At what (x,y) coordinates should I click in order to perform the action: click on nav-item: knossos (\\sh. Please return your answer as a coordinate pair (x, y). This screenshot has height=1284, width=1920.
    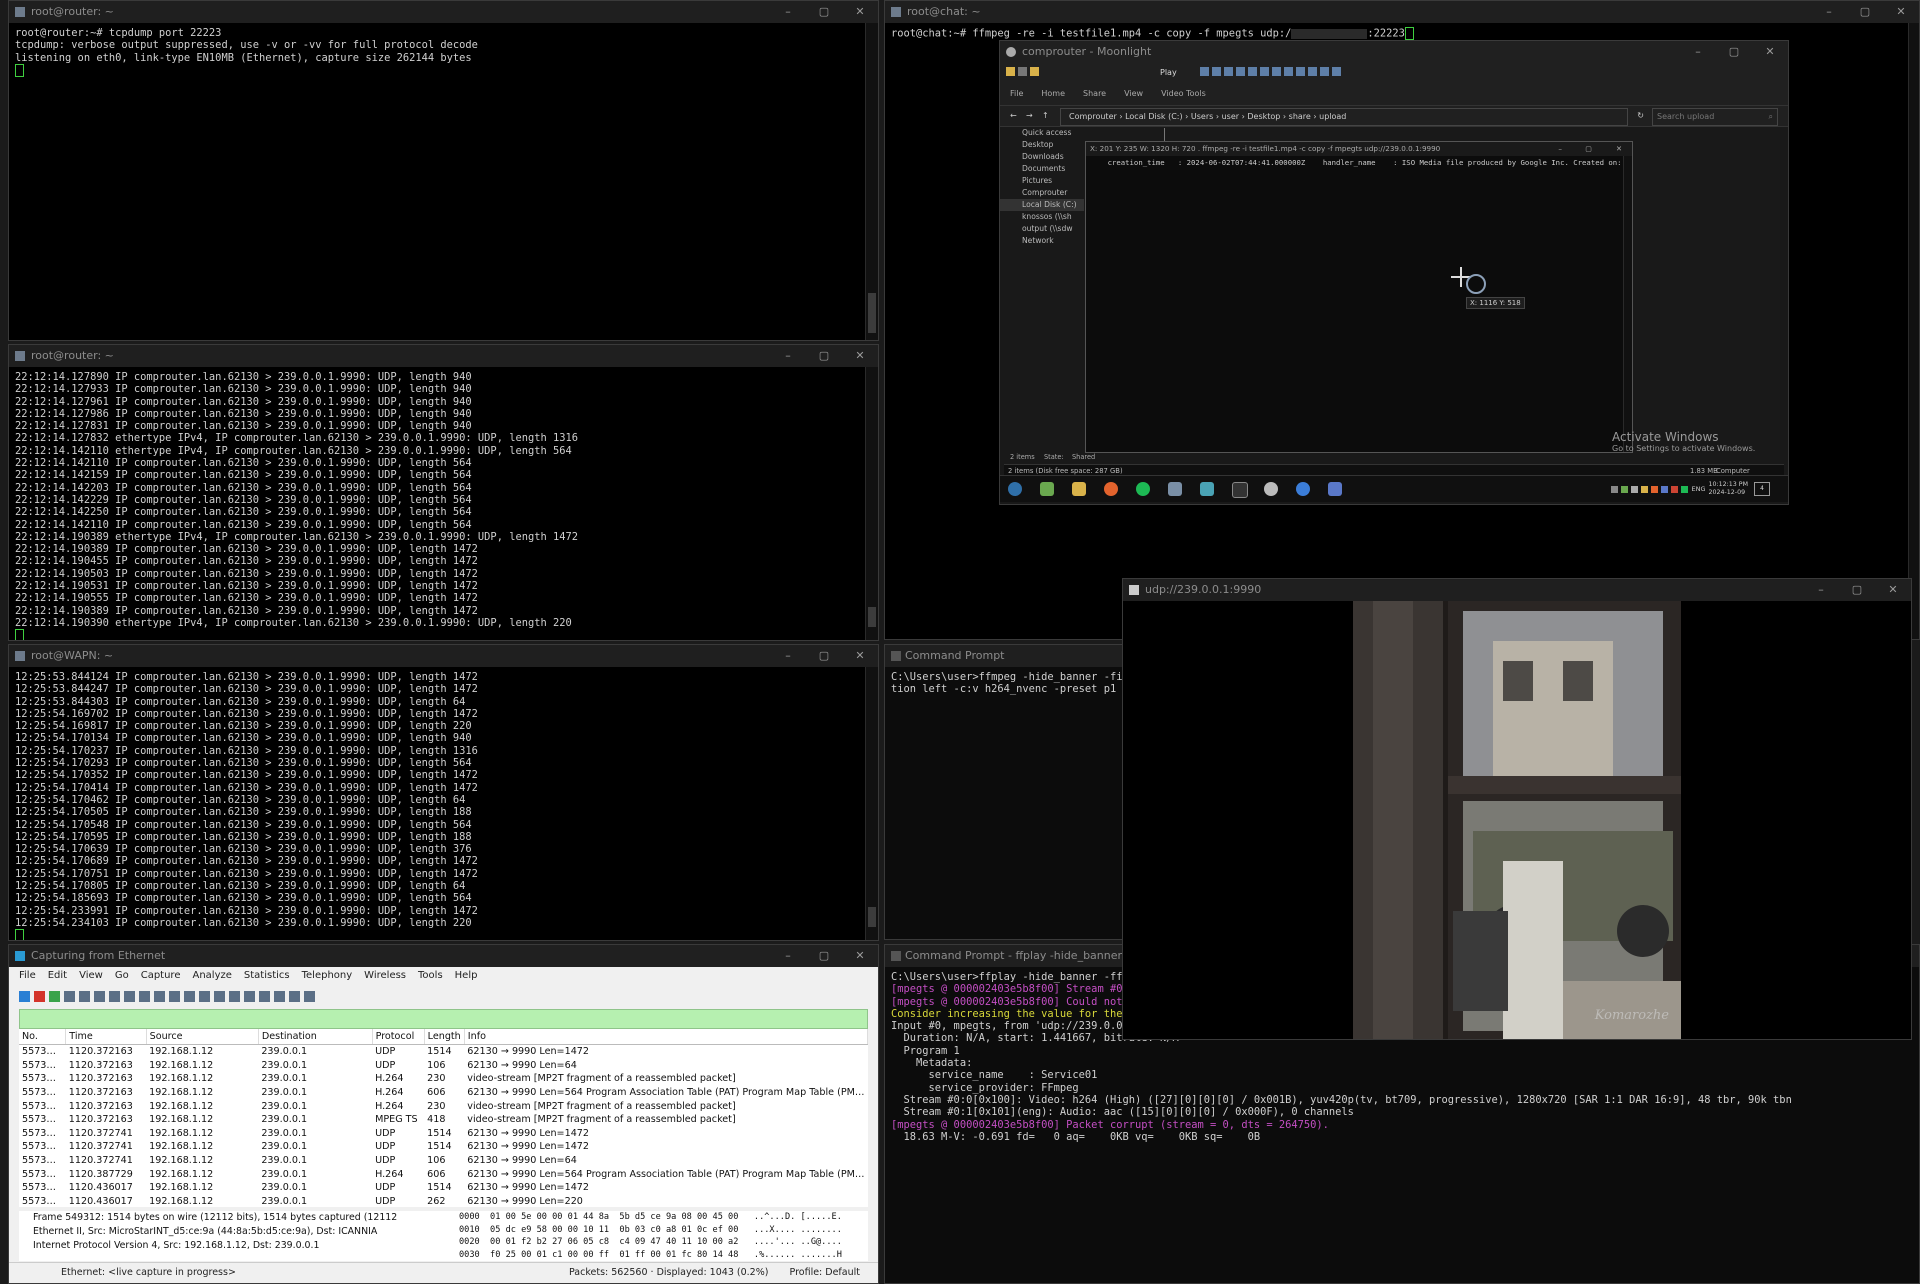
    Looking at the image, I should click on (1042, 217).